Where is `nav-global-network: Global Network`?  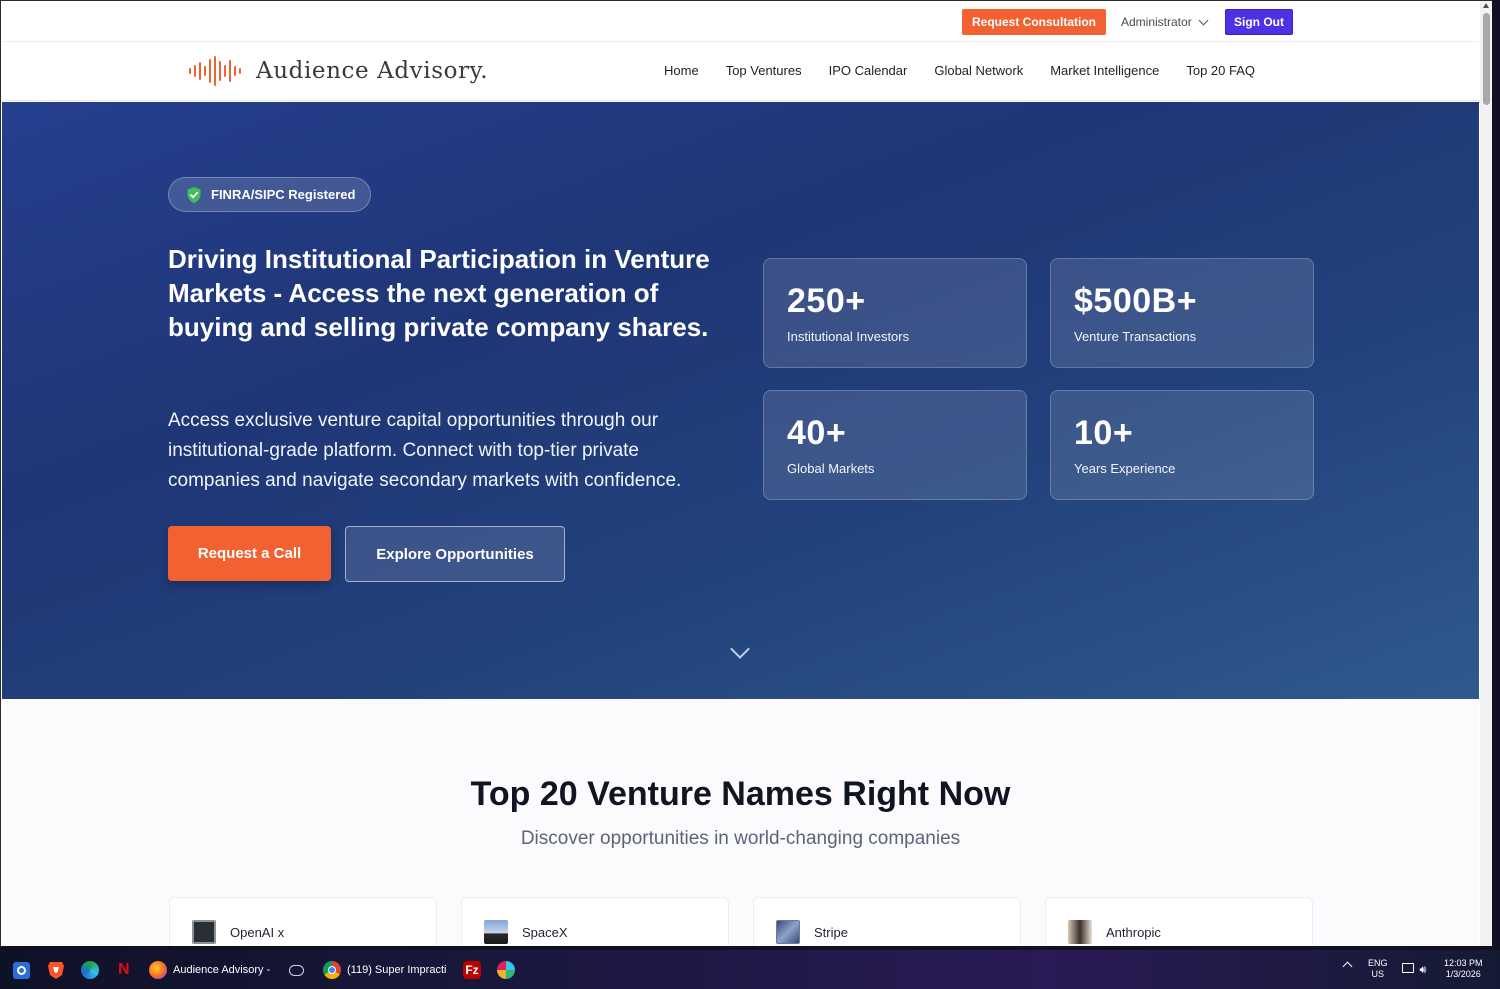 nav-global-network: Global Network is located at coordinates (978, 70).